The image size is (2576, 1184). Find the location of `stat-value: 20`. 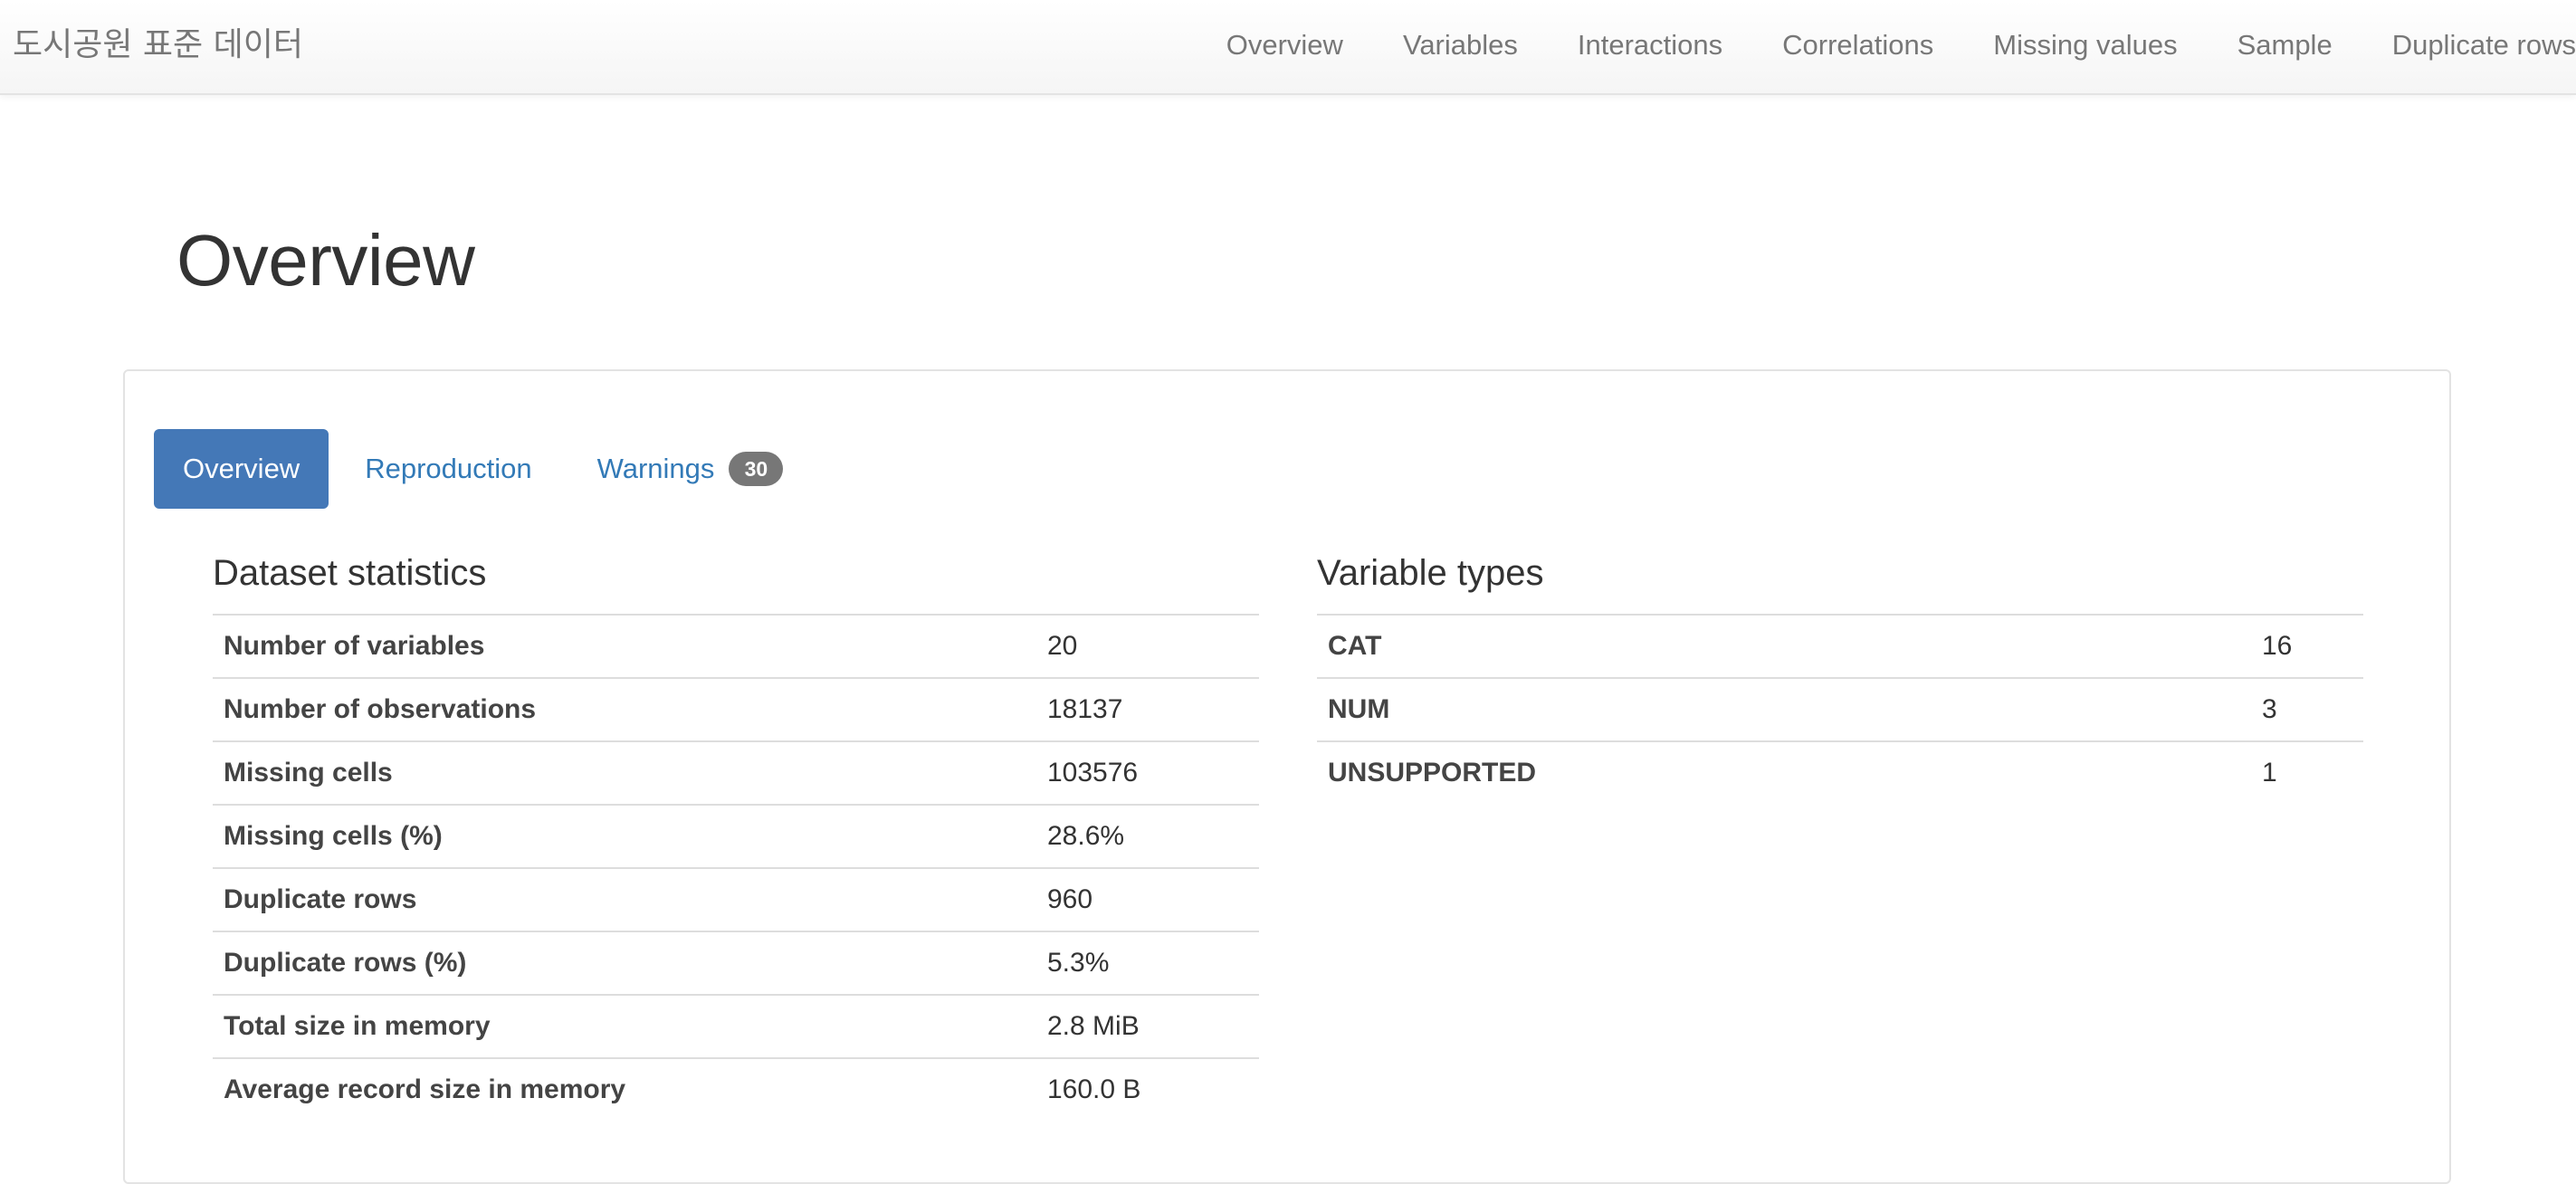

stat-value: 20 is located at coordinates (1148, 648).